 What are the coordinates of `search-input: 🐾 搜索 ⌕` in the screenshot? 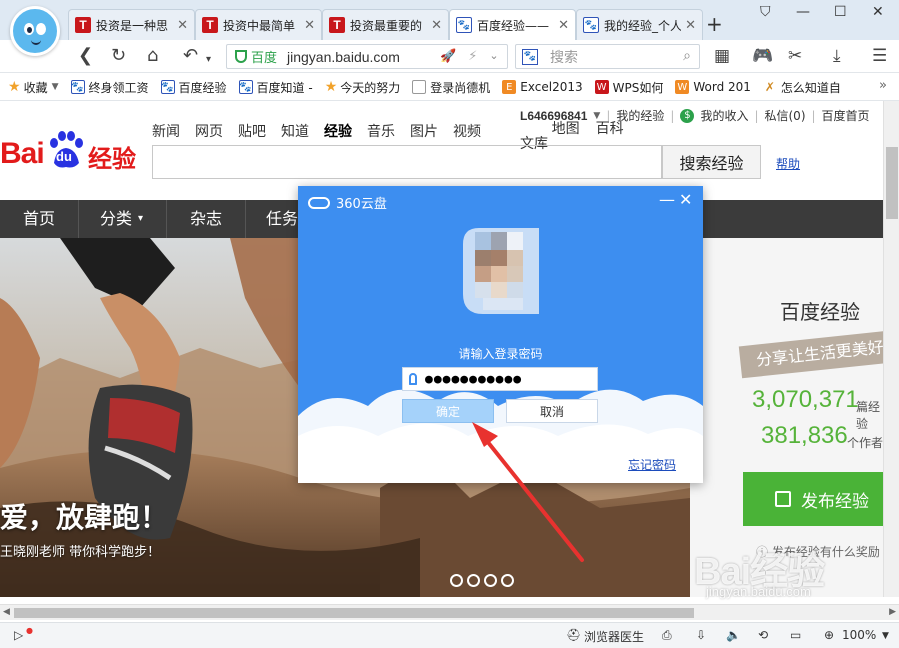 It's located at (607, 56).